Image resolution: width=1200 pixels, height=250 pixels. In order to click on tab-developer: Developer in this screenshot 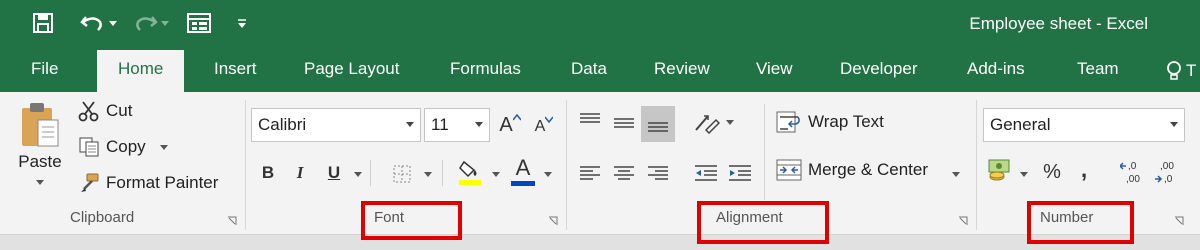, I will do `click(879, 69)`.